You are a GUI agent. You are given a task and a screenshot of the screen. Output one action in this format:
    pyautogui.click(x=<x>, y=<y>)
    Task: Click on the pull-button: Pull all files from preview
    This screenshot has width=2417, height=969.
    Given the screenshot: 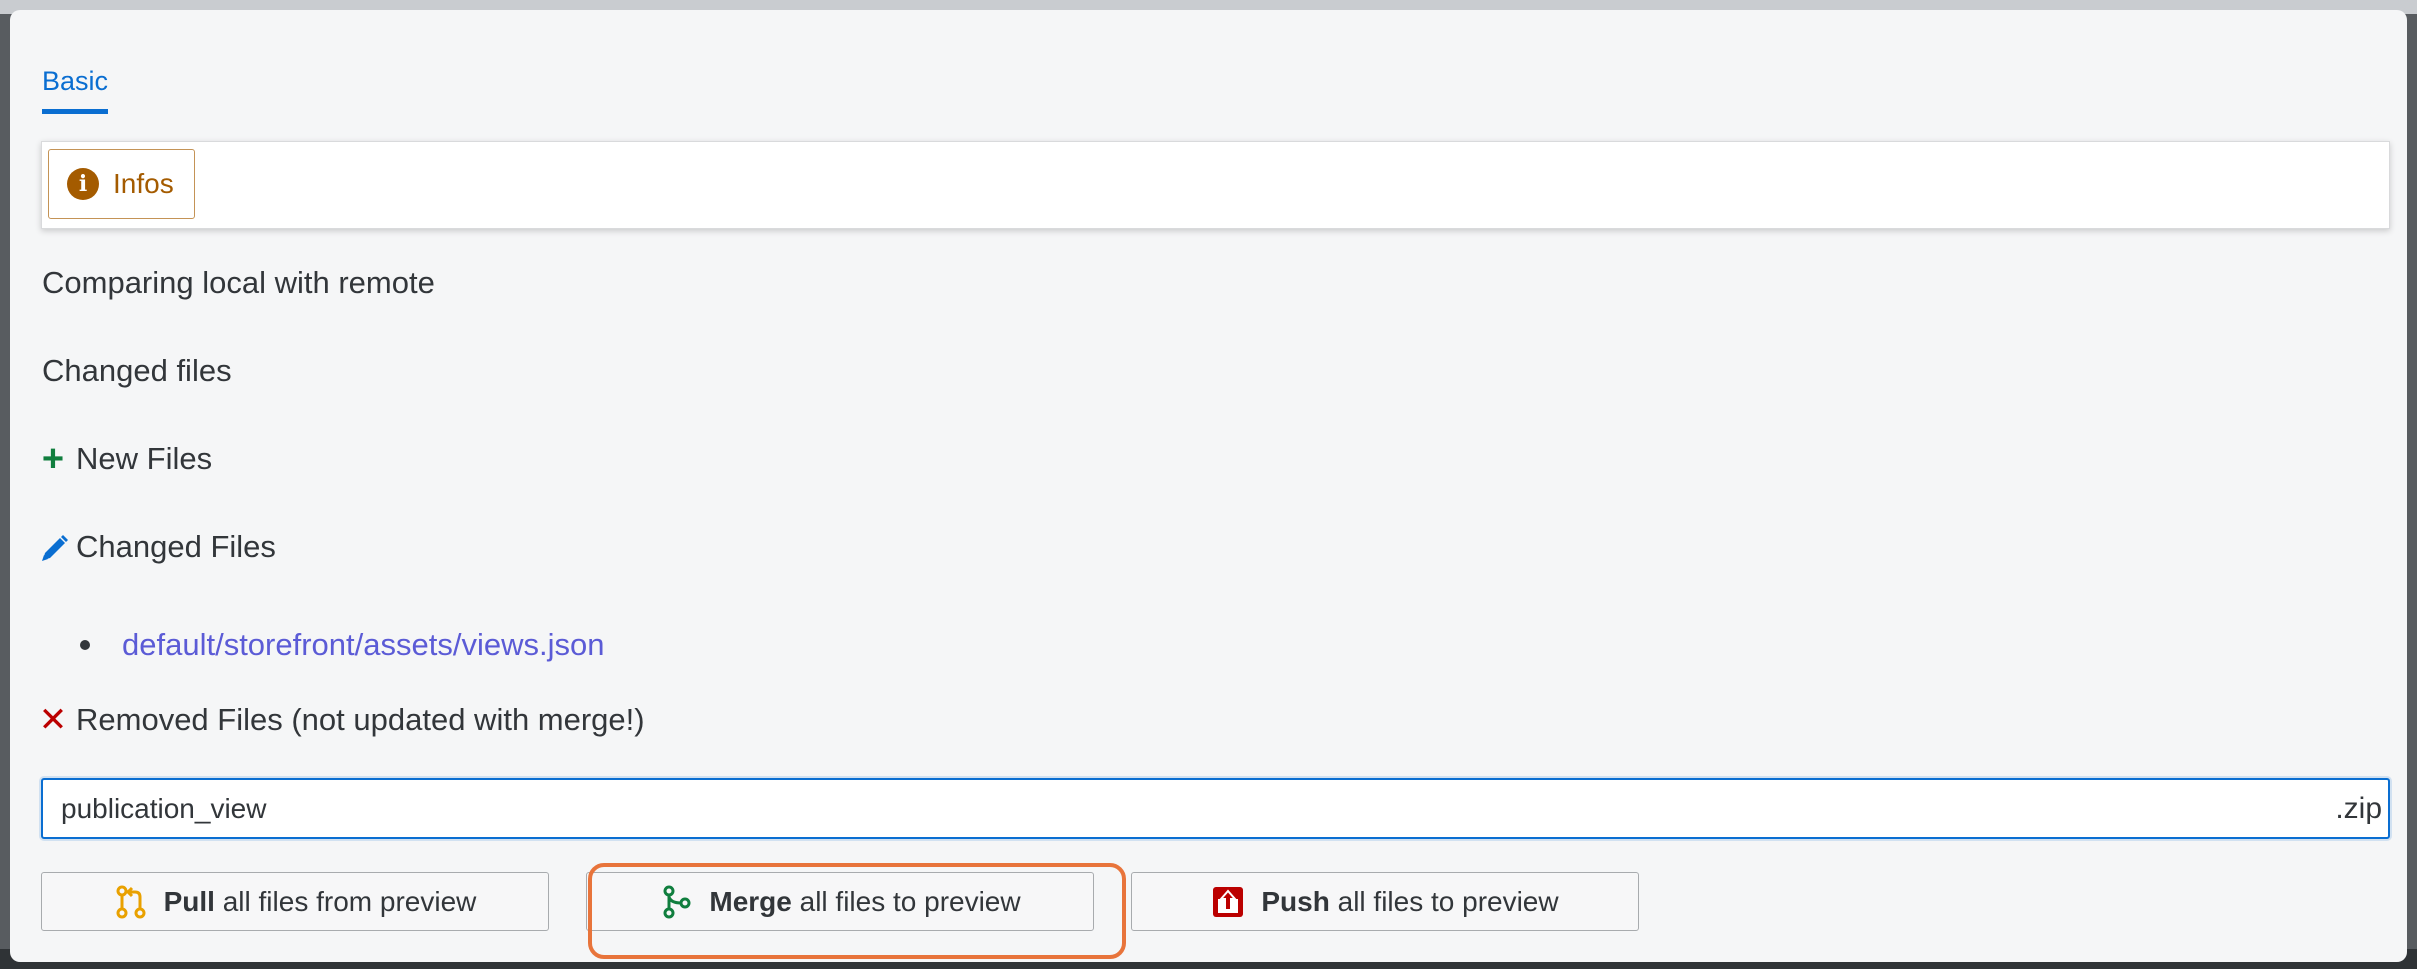 What is the action you would take?
    pyautogui.click(x=295, y=901)
    